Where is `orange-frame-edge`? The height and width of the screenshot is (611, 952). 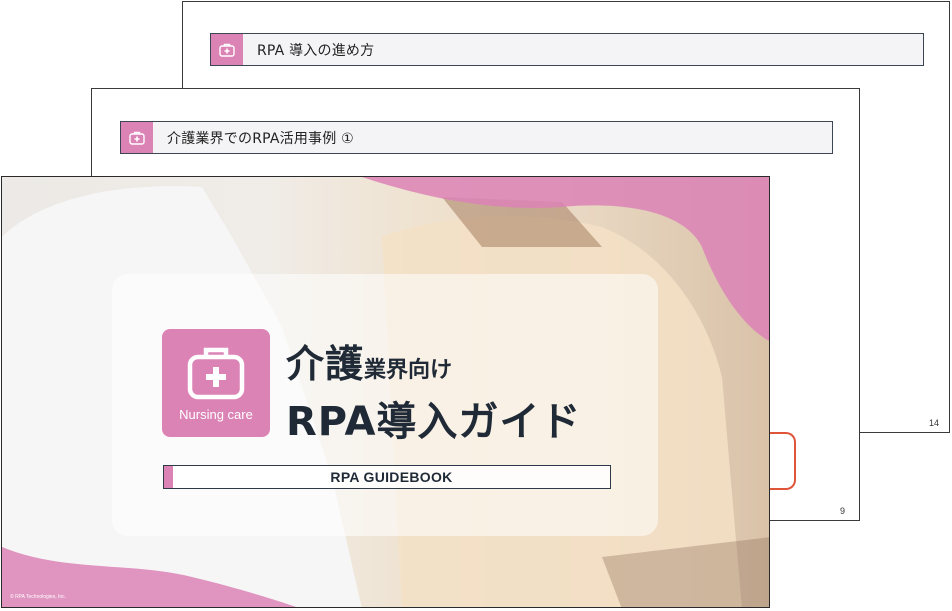
orange-frame-edge is located at coordinates (783, 461).